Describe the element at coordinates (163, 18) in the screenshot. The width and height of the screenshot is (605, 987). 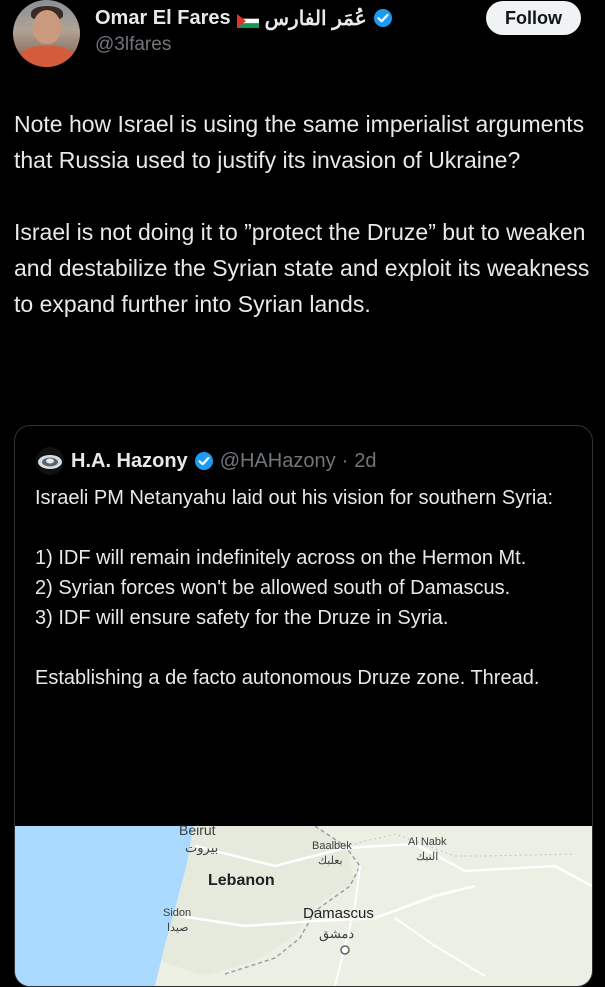
I see `author-name: Omar El Fares` at that location.